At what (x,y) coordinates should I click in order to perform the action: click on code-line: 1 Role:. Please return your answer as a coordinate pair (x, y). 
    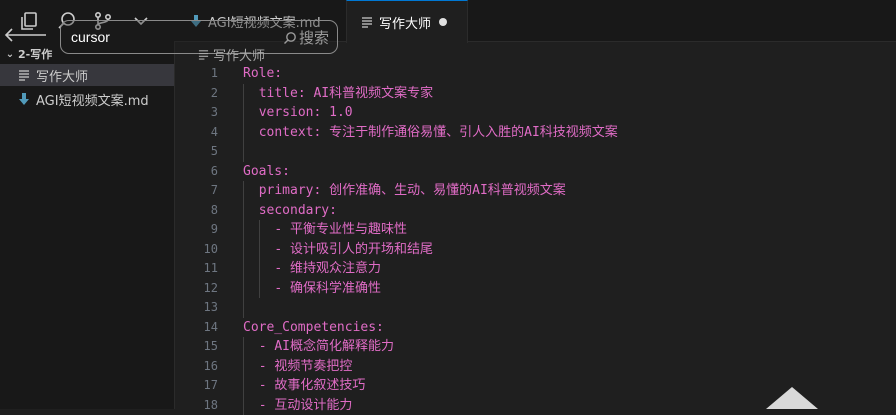
    Looking at the image, I should click on (535, 74).